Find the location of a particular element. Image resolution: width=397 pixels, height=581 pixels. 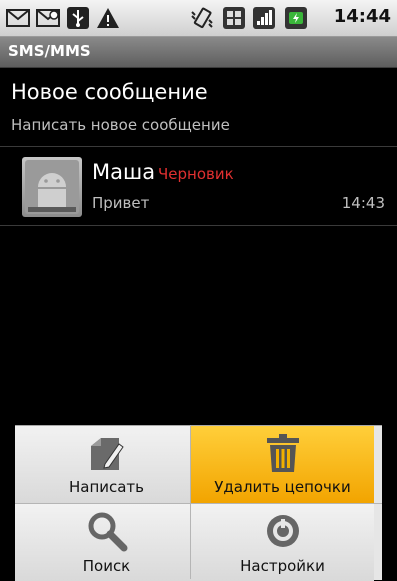

menu-item-delete-threads: Удалить цепочки is located at coordinates (282, 464).